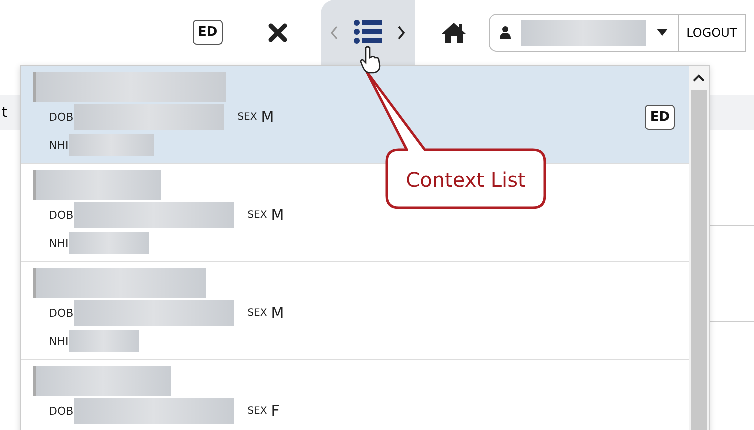 The width and height of the screenshot is (754, 430). Describe the element at coordinates (278, 32) in the screenshot. I see `close-icon` at that location.